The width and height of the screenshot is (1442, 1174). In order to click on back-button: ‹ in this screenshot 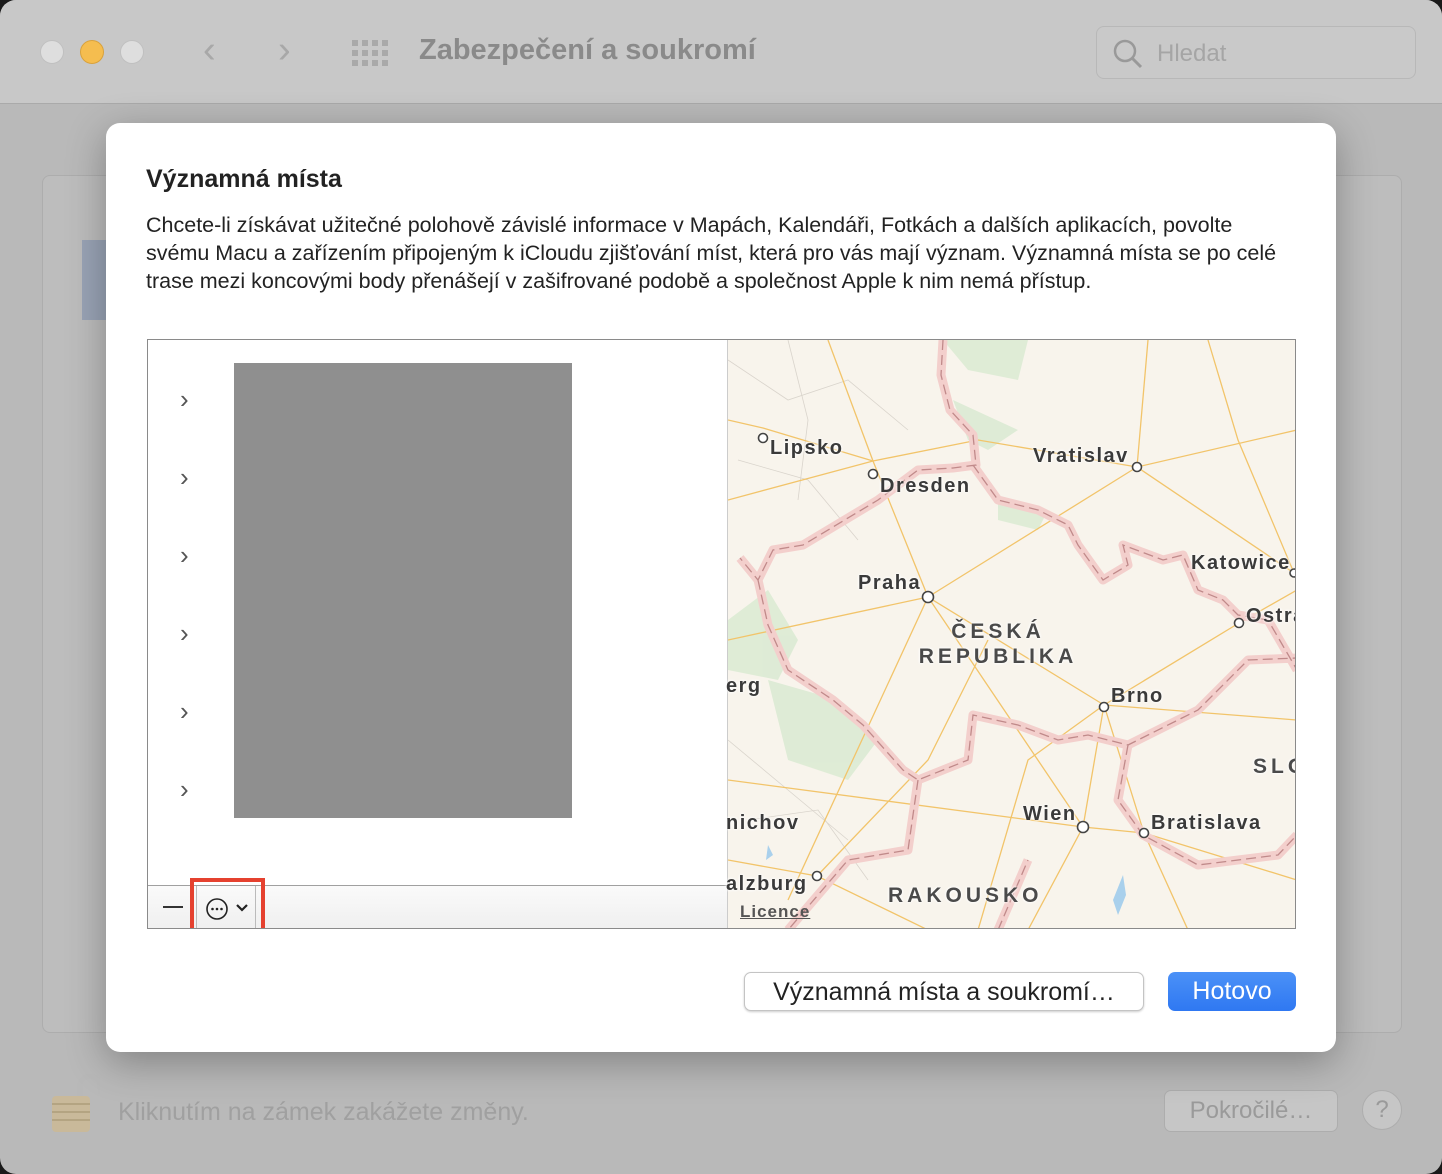, I will do `click(209, 50)`.